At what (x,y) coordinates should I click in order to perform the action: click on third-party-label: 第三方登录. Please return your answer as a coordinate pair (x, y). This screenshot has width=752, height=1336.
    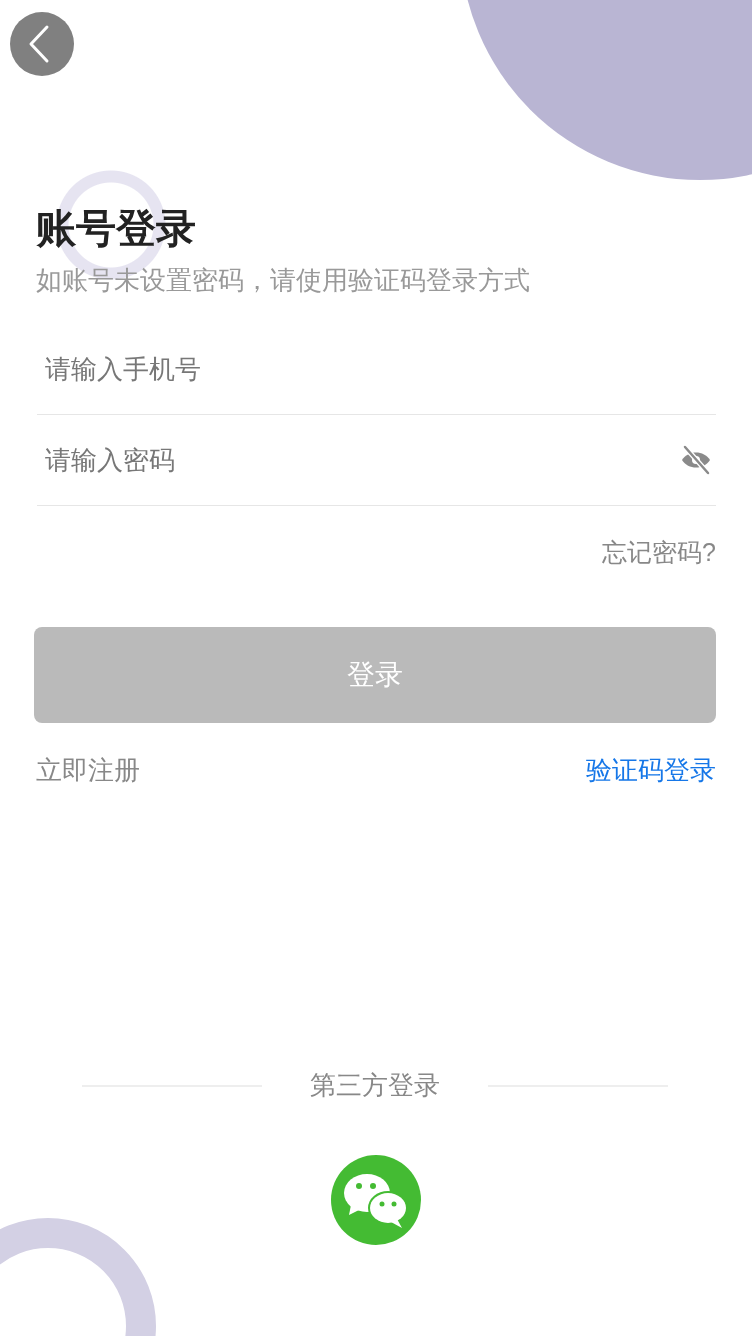
    Looking at the image, I should click on (375, 1085).